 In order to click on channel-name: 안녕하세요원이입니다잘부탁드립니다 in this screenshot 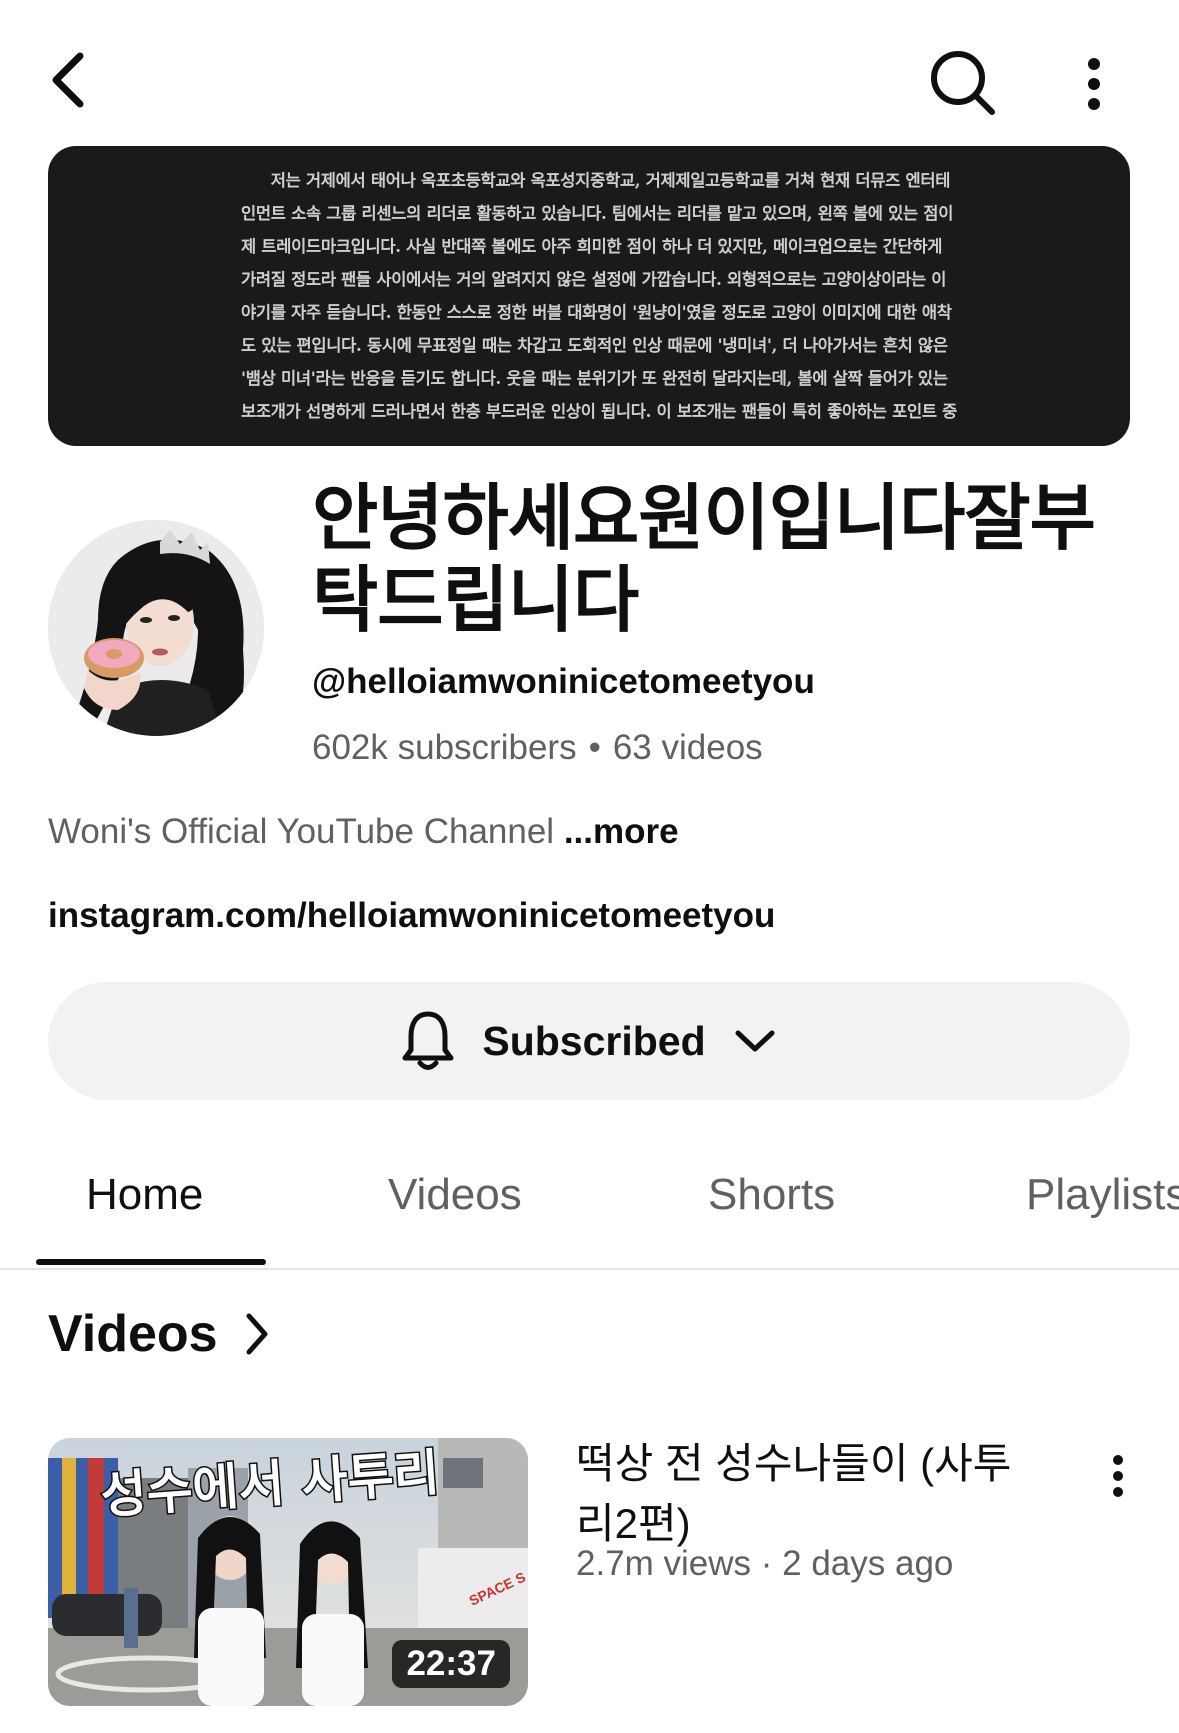, I will do `click(704, 560)`.